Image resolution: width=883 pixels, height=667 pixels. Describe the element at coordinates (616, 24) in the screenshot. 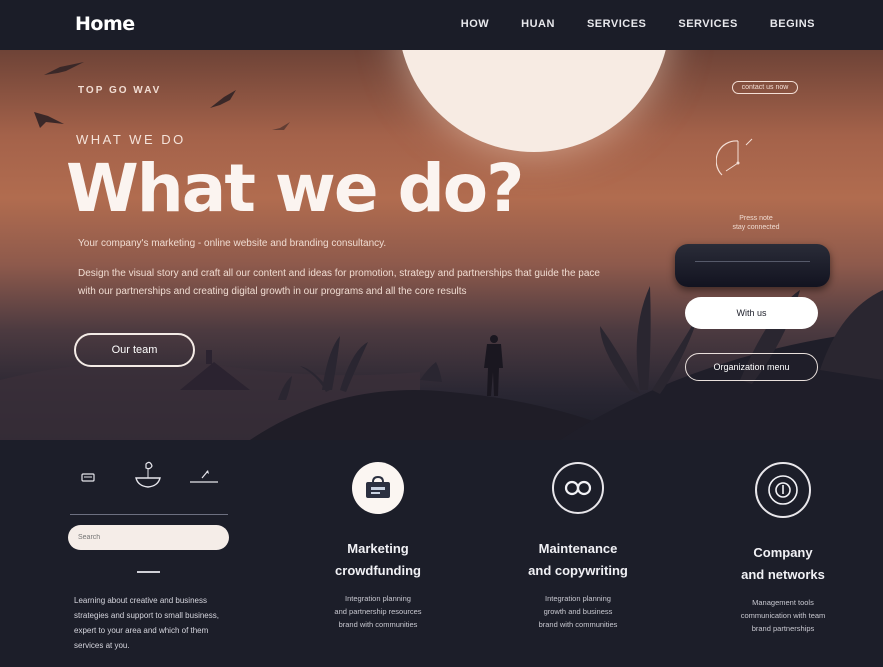

I see `nav-item-services: SERVICES` at that location.